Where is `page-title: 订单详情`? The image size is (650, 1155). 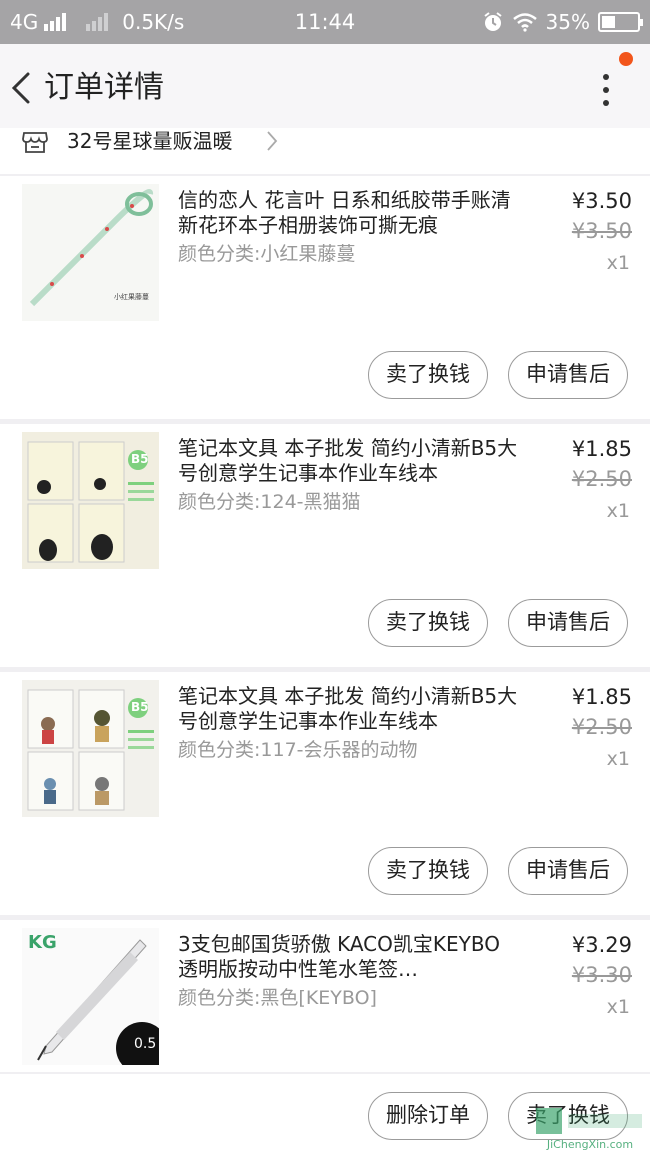 page-title: 订单详情 is located at coordinates (104, 87).